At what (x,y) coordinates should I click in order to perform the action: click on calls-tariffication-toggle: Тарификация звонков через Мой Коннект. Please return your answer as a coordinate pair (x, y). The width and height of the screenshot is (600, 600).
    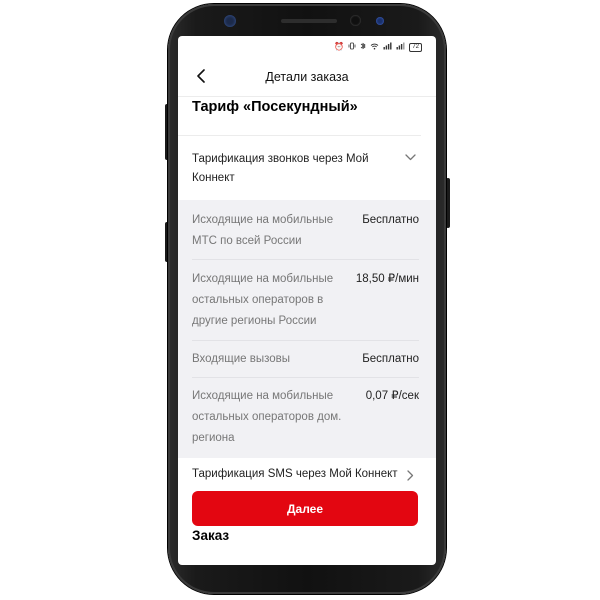
    Looking at the image, I should click on (307, 167).